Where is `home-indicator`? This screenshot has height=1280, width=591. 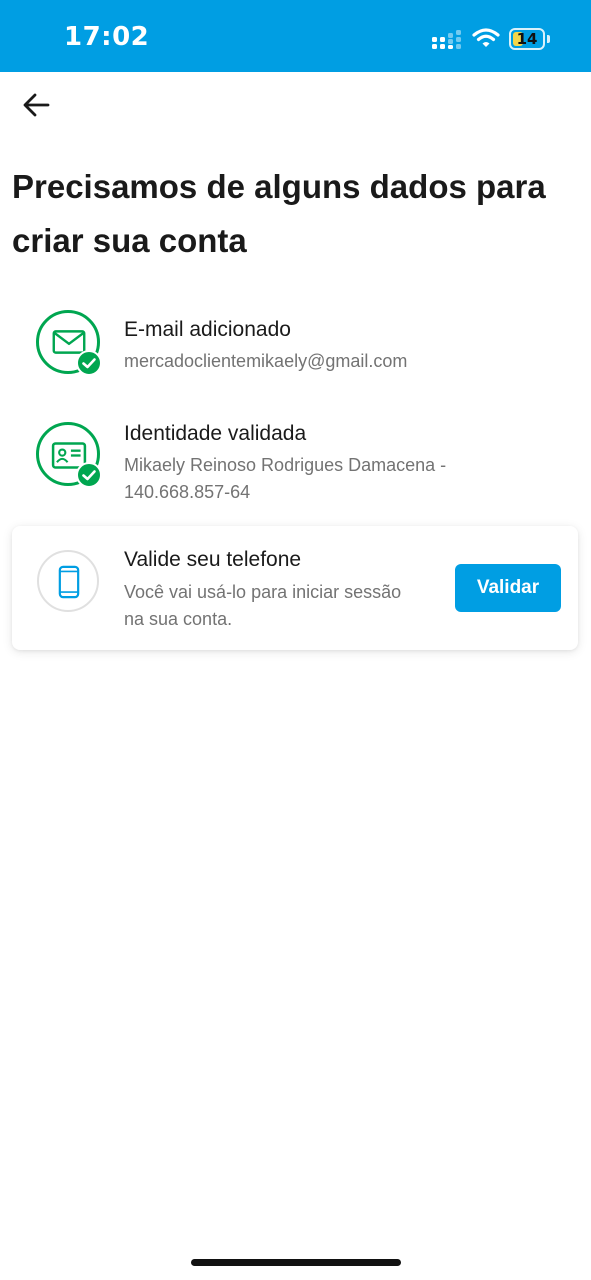
home-indicator is located at coordinates (296, 1262).